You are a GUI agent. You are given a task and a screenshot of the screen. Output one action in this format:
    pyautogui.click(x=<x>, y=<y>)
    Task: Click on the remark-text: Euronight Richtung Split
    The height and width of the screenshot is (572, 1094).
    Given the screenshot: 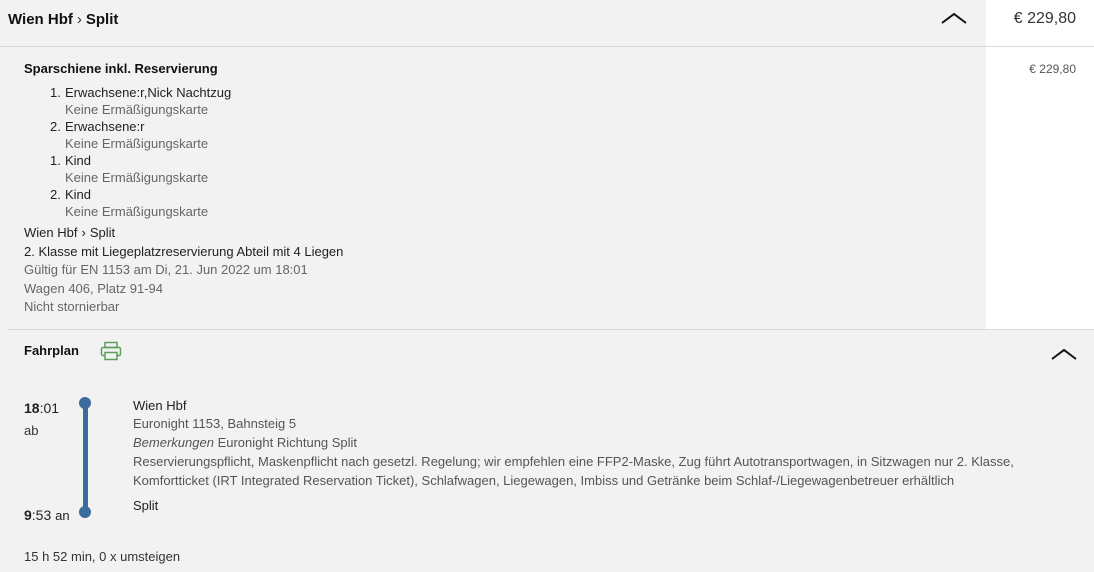 What is the action you would take?
    pyautogui.click(x=287, y=442)
    